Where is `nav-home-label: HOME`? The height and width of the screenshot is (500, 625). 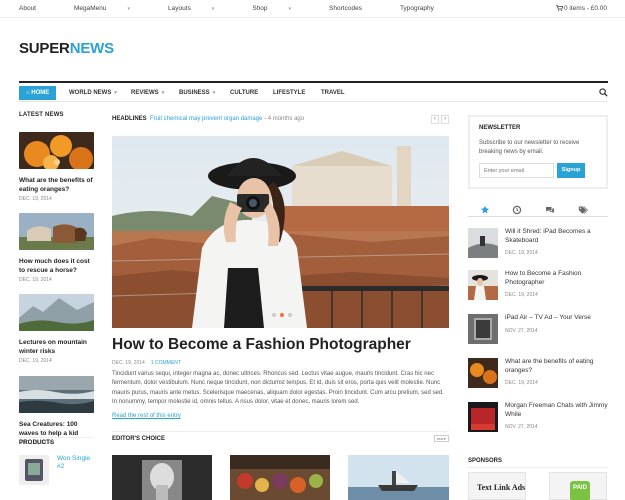
nav-home-label: HOME is located at coordinates (40, 93).